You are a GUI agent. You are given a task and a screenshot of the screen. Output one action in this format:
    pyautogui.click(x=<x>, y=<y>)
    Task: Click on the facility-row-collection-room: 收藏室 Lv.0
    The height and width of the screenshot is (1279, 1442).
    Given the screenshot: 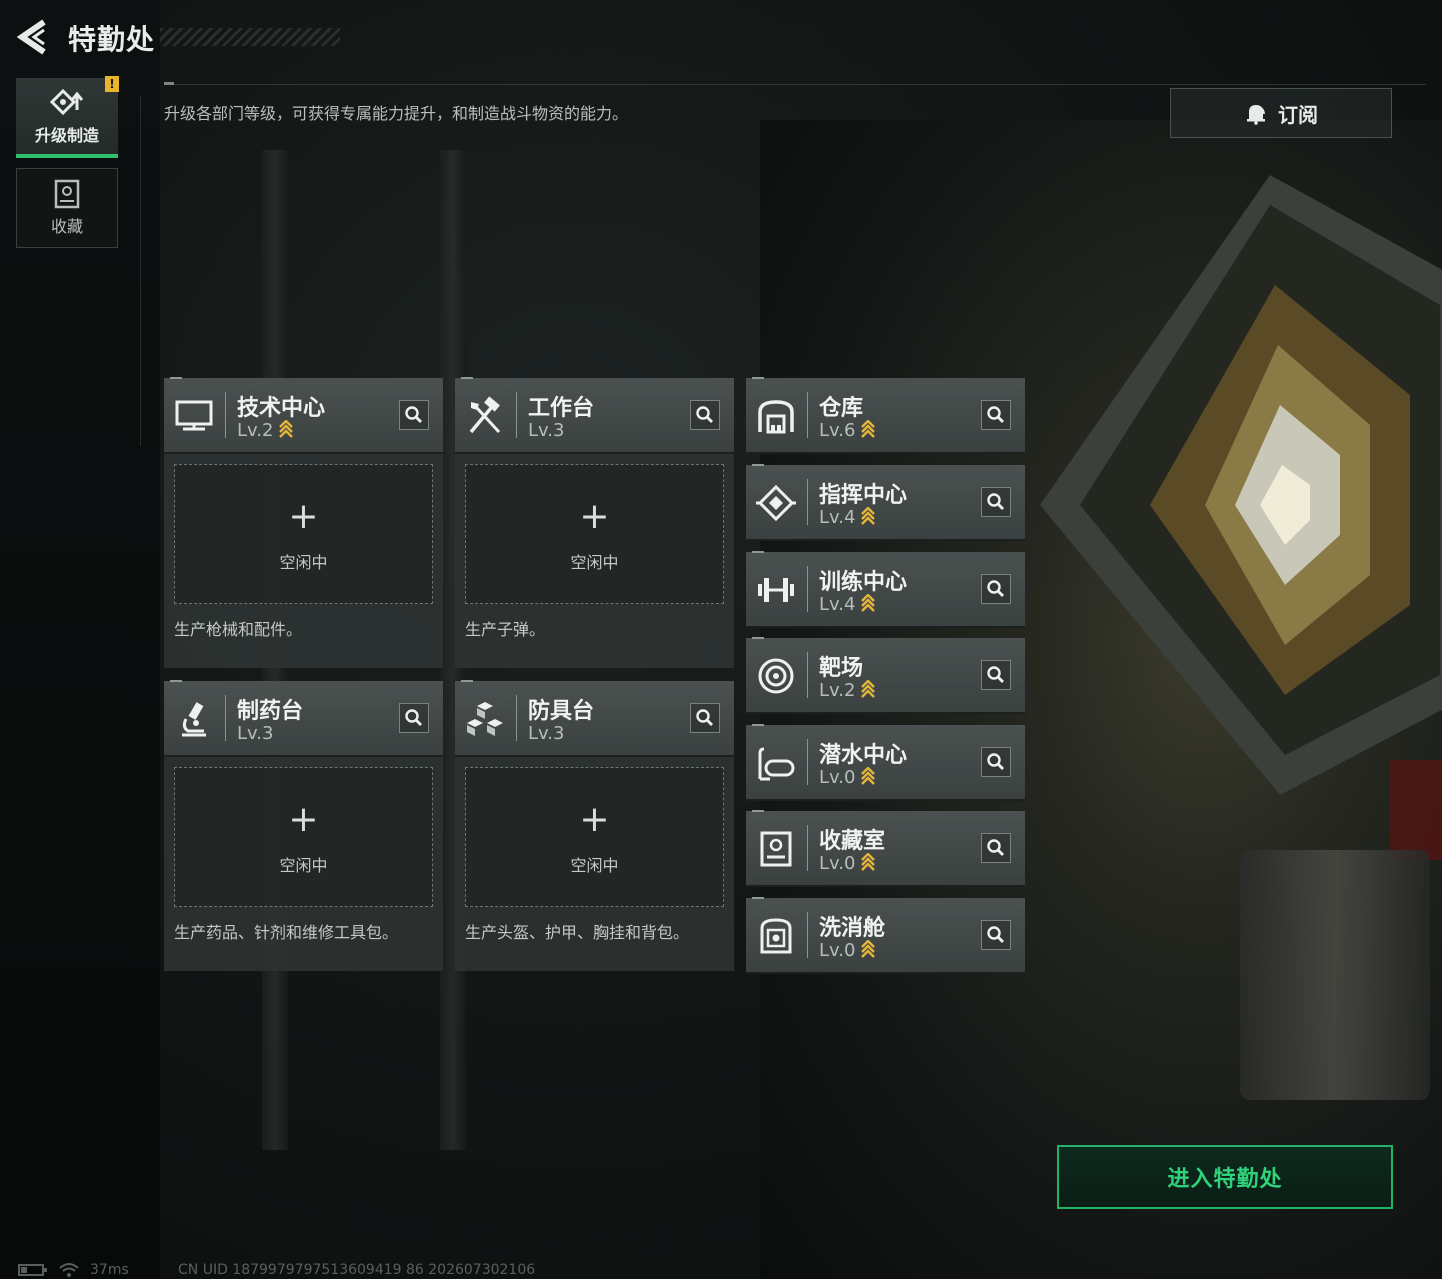 What is the action you would take?
    pyautogui.click(x=885, y=848)
    